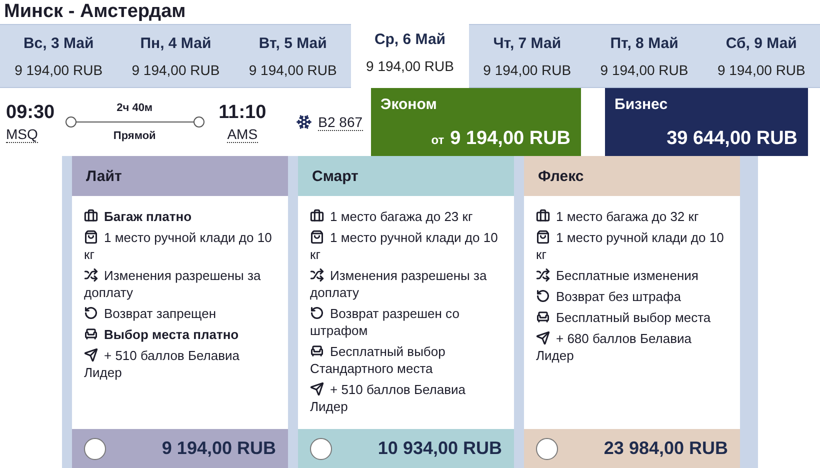 This screenshot has width=820, height=468. Describe the element at coordinates (176, 43) in the screenshot. I see `date-label: Пн, 4 Май` at that location.